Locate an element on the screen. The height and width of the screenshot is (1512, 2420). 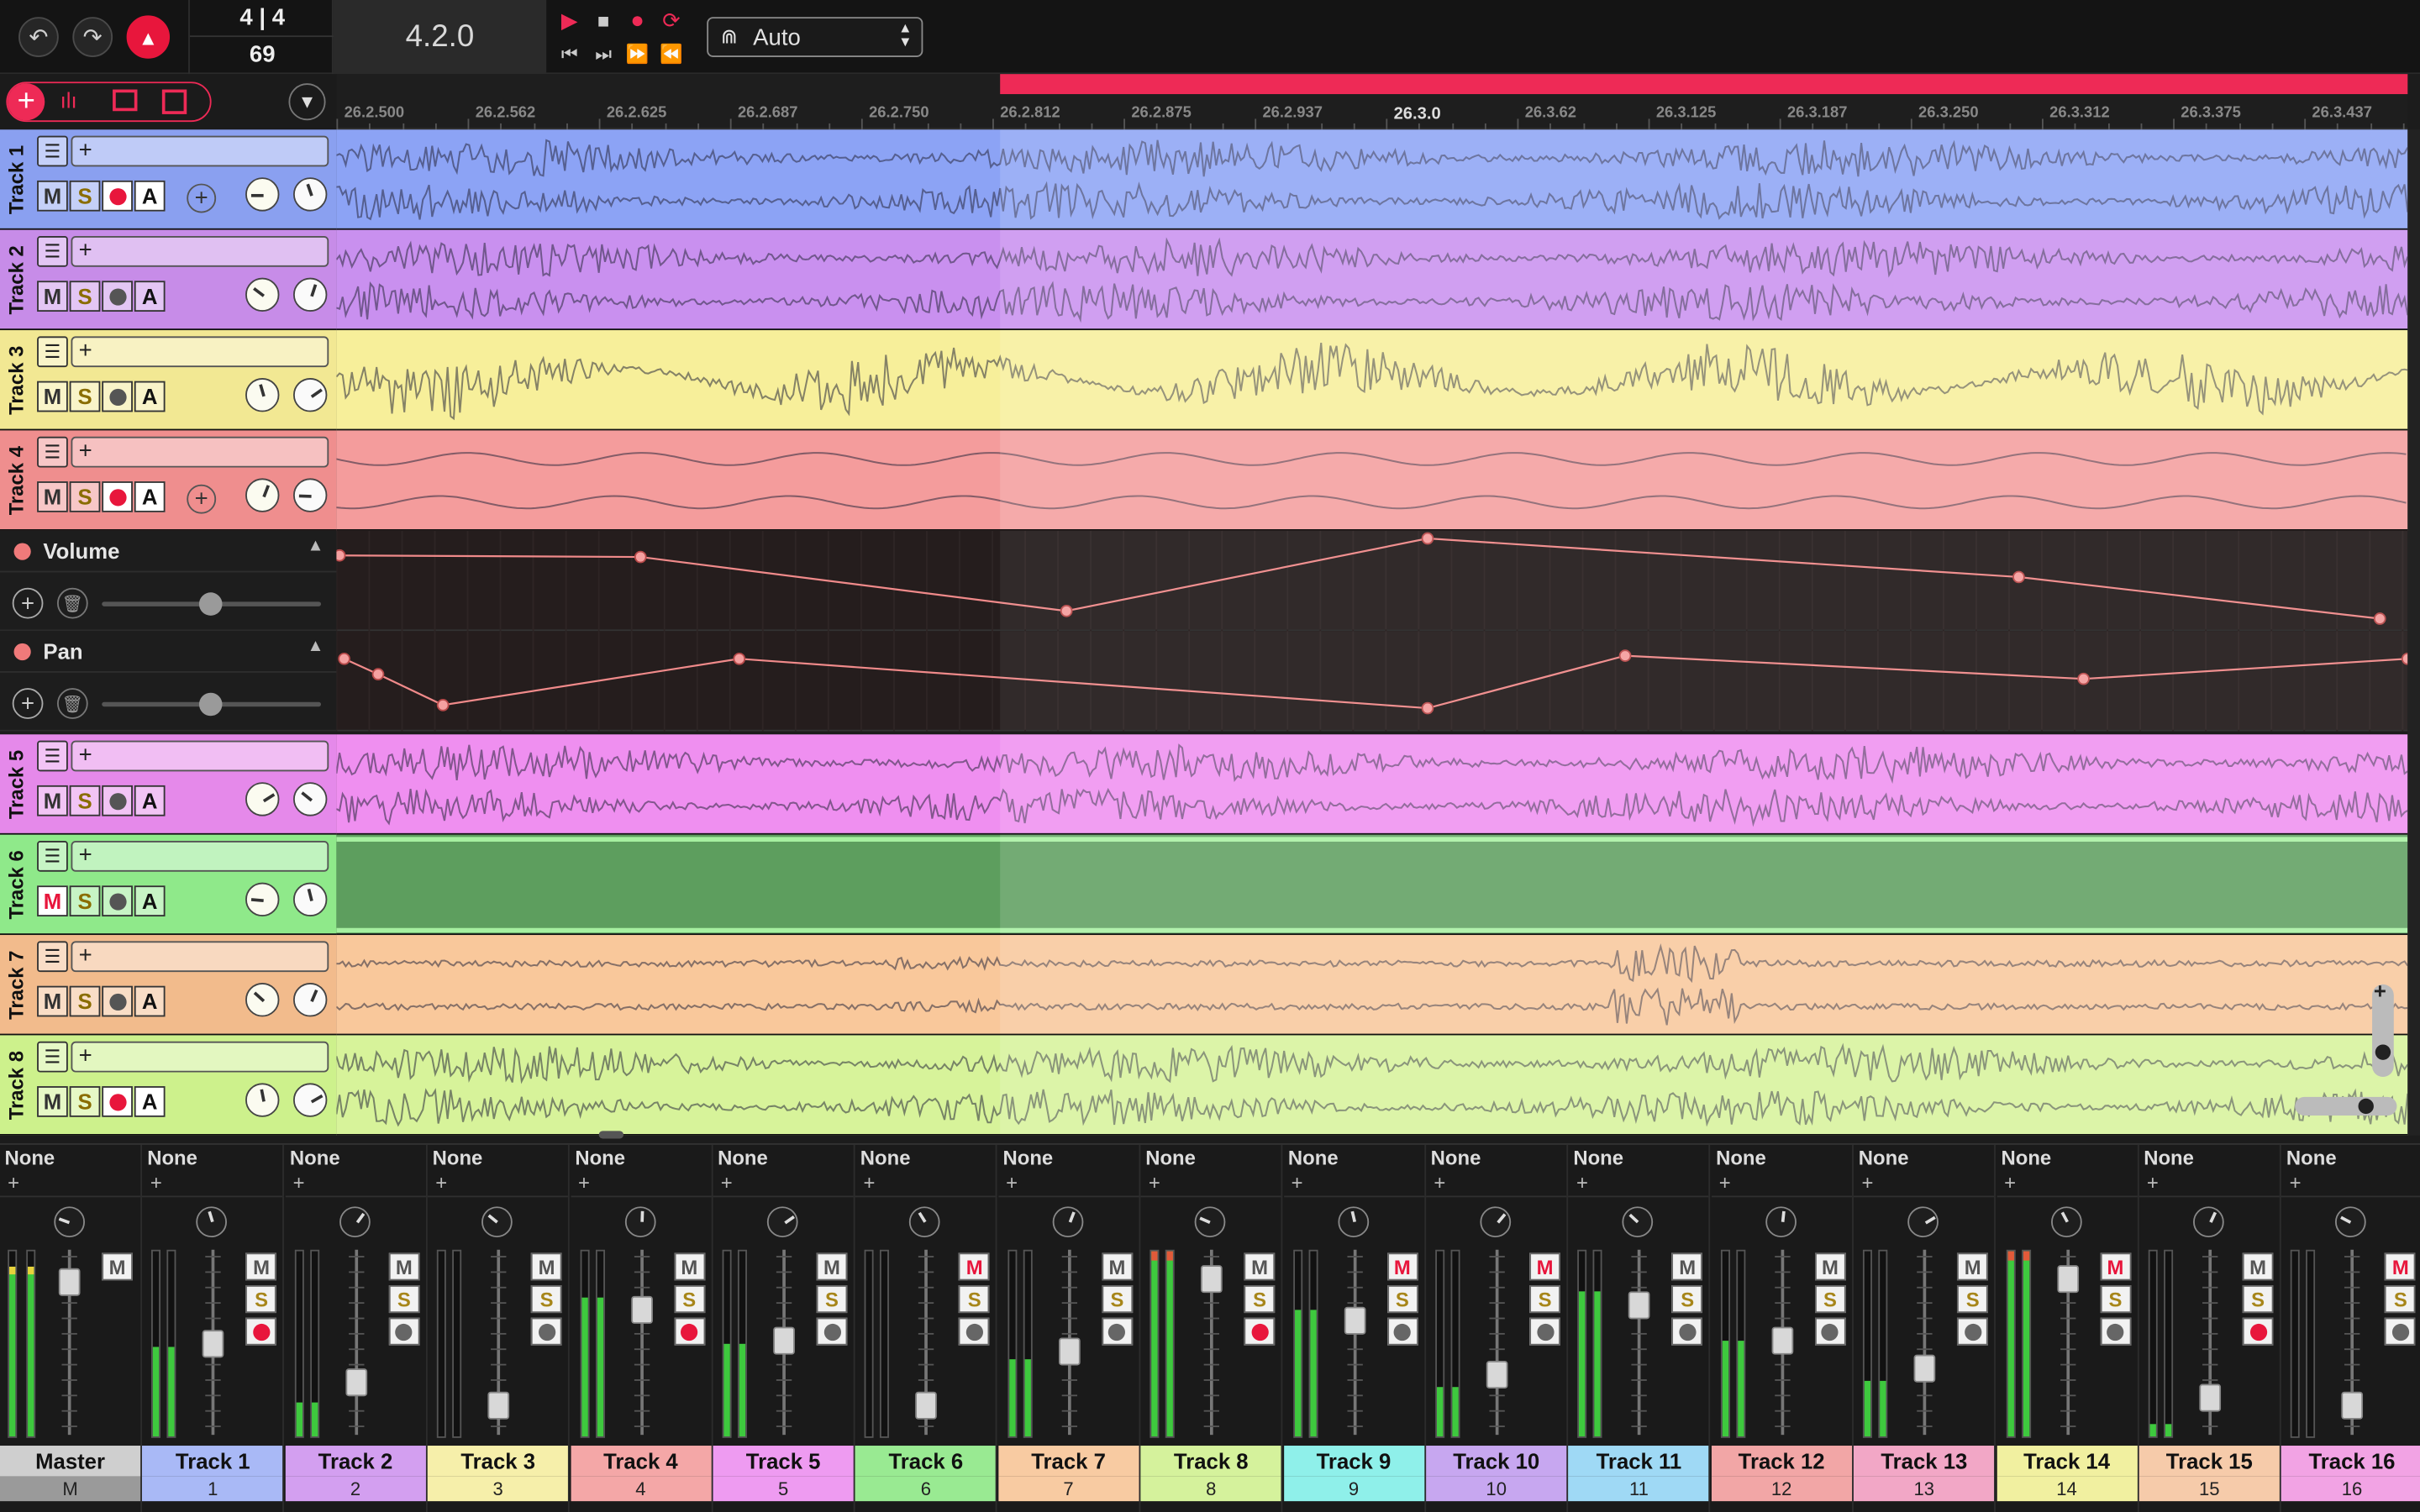
add-point-icon: + is located at coordinates (28, 703).